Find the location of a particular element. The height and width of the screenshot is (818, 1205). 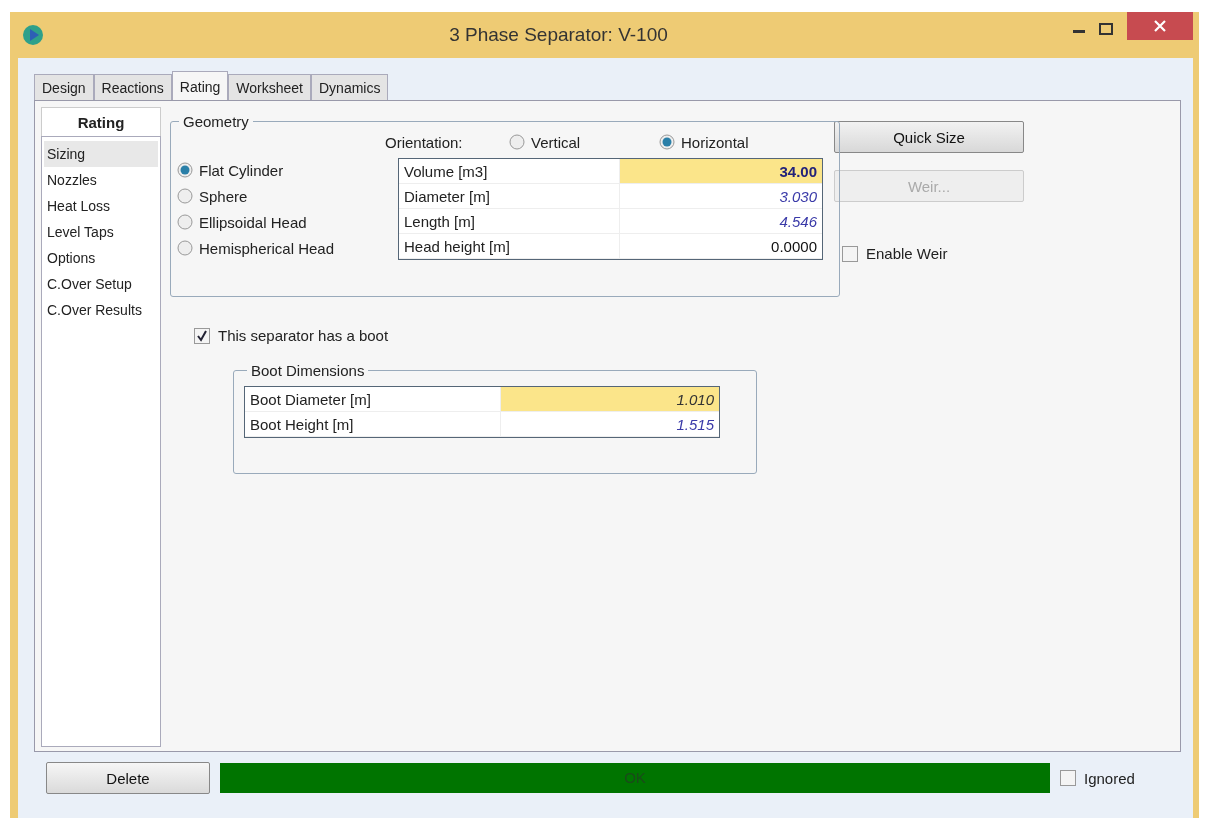

sidebar-item: Options is located at coordinates (101, 258).